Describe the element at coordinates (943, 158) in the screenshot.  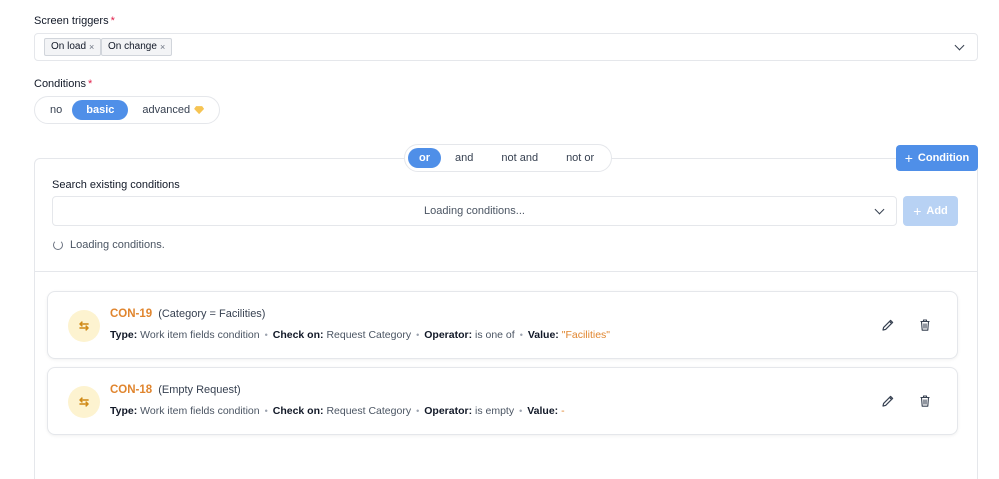
I see `add-condition-label: Condition` at that location.